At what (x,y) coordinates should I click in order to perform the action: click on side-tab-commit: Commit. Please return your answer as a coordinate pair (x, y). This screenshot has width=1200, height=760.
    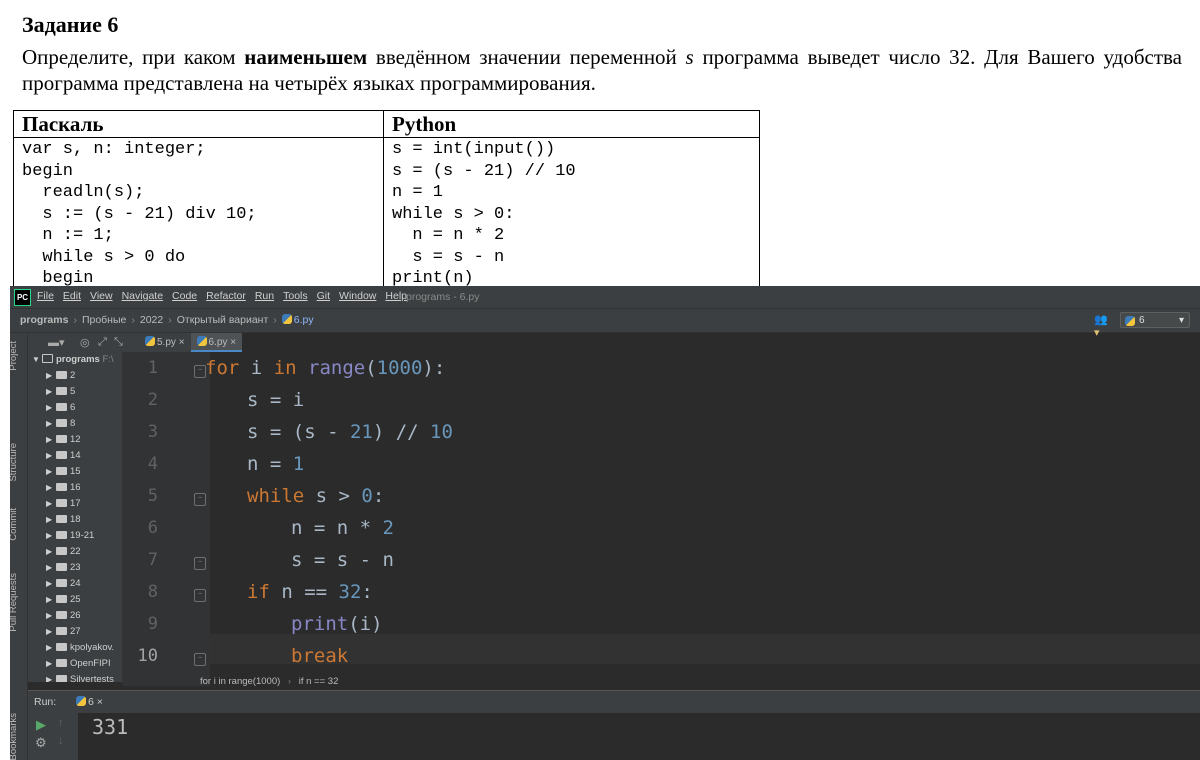
    Looking at the image, I should click on (14, 524).